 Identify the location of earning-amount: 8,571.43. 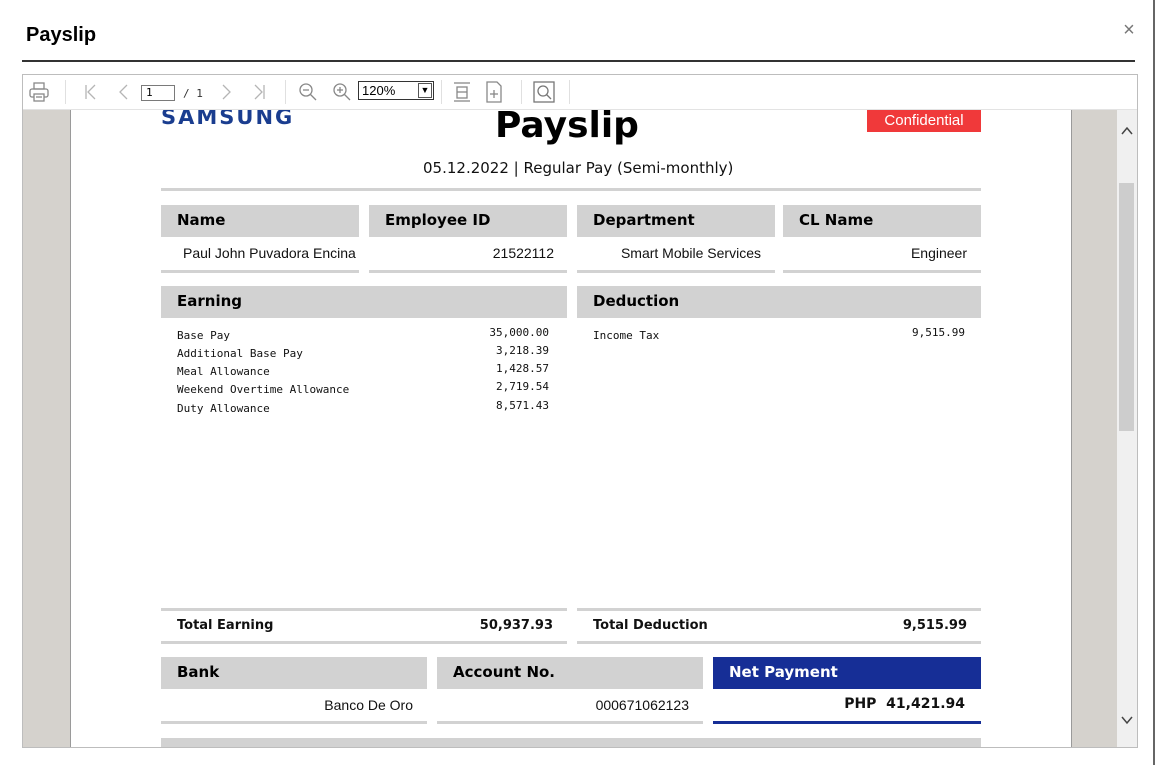
(522, 405).